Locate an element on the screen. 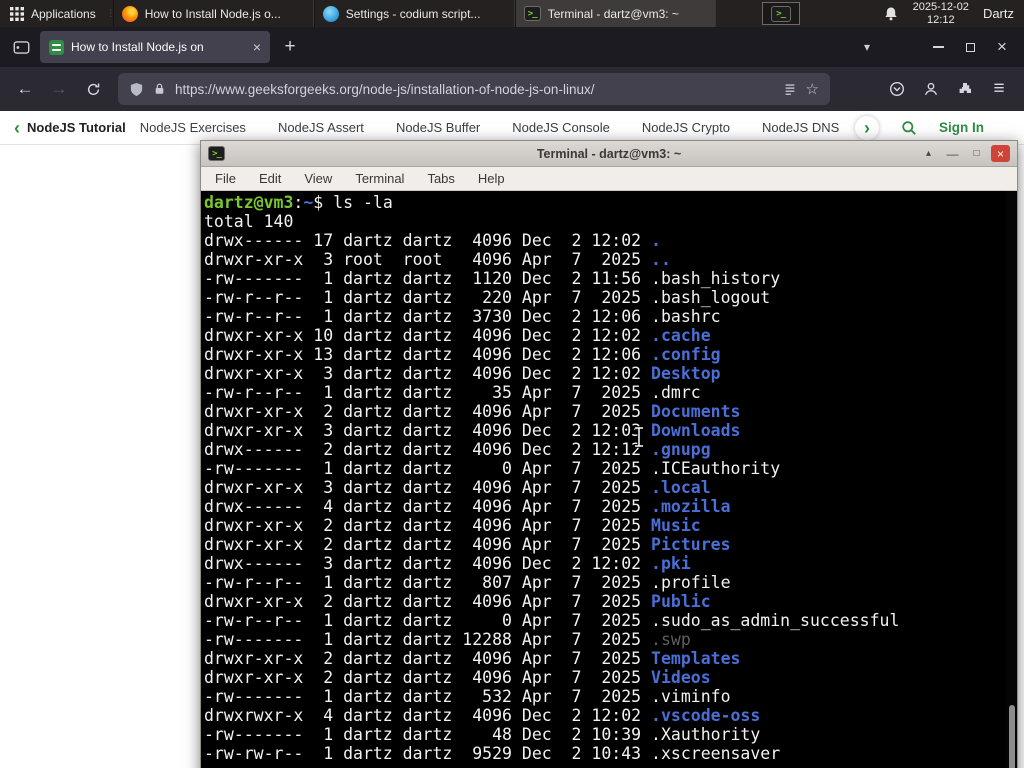  terminal-scrollbar is located at coordinates (1011, 479).